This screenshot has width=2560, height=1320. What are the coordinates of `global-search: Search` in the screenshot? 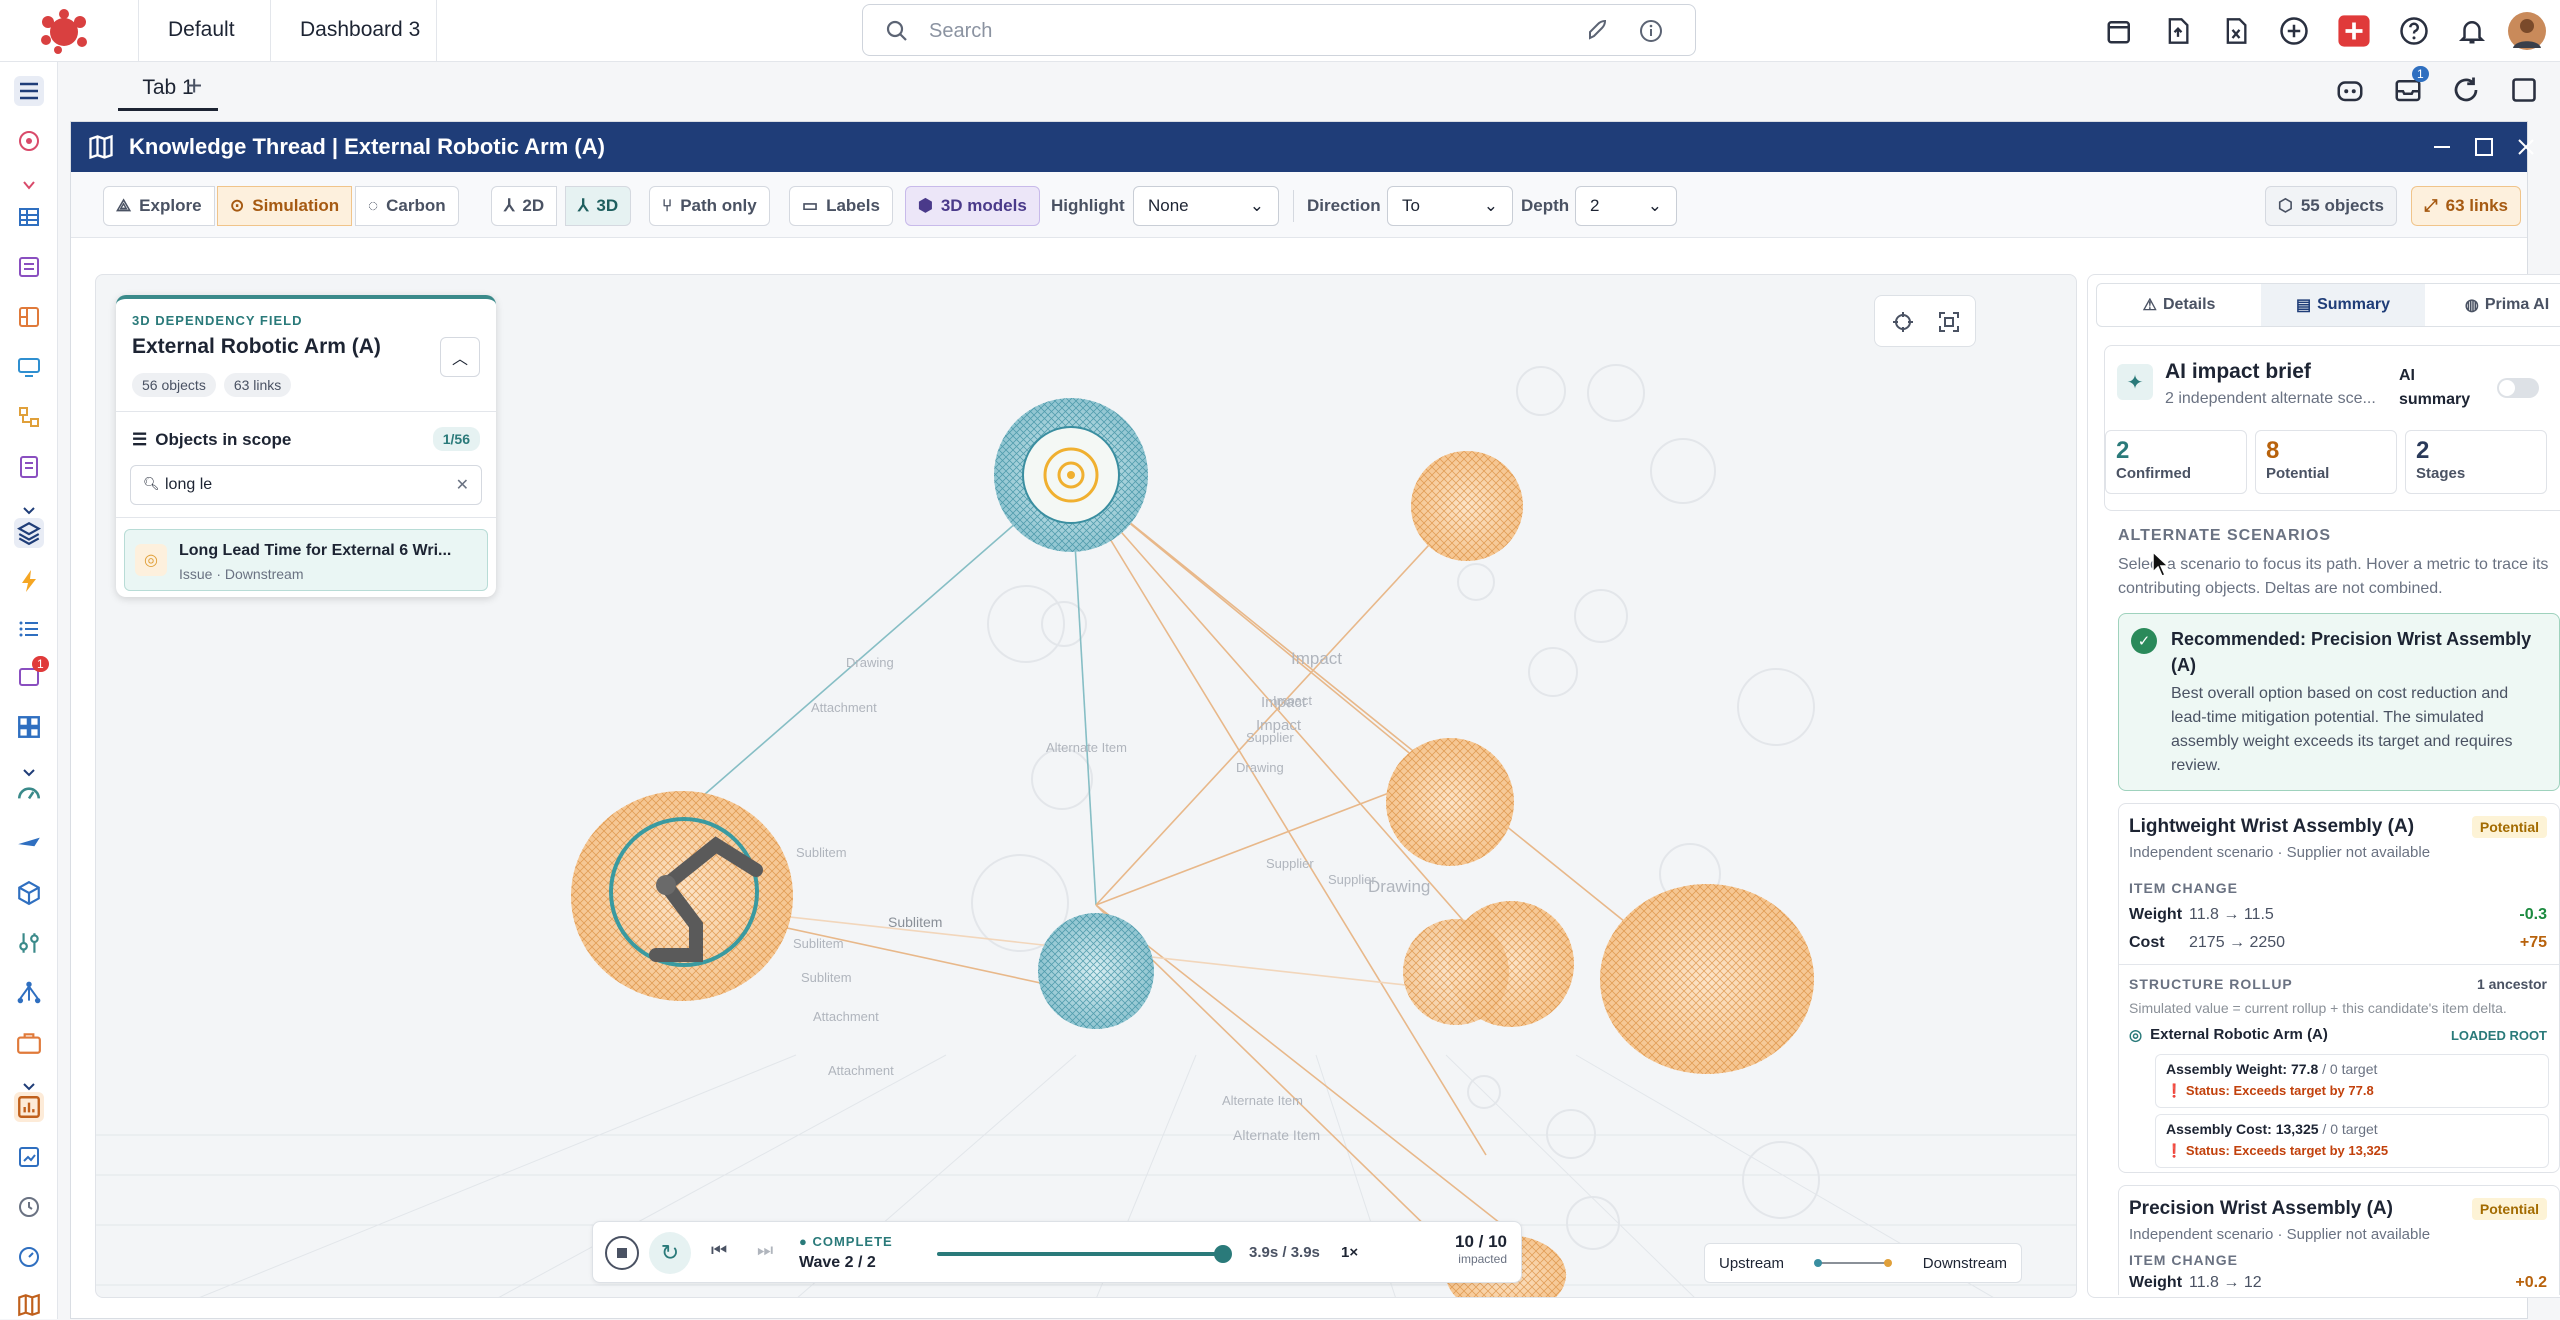 It's located at (1279, 30).